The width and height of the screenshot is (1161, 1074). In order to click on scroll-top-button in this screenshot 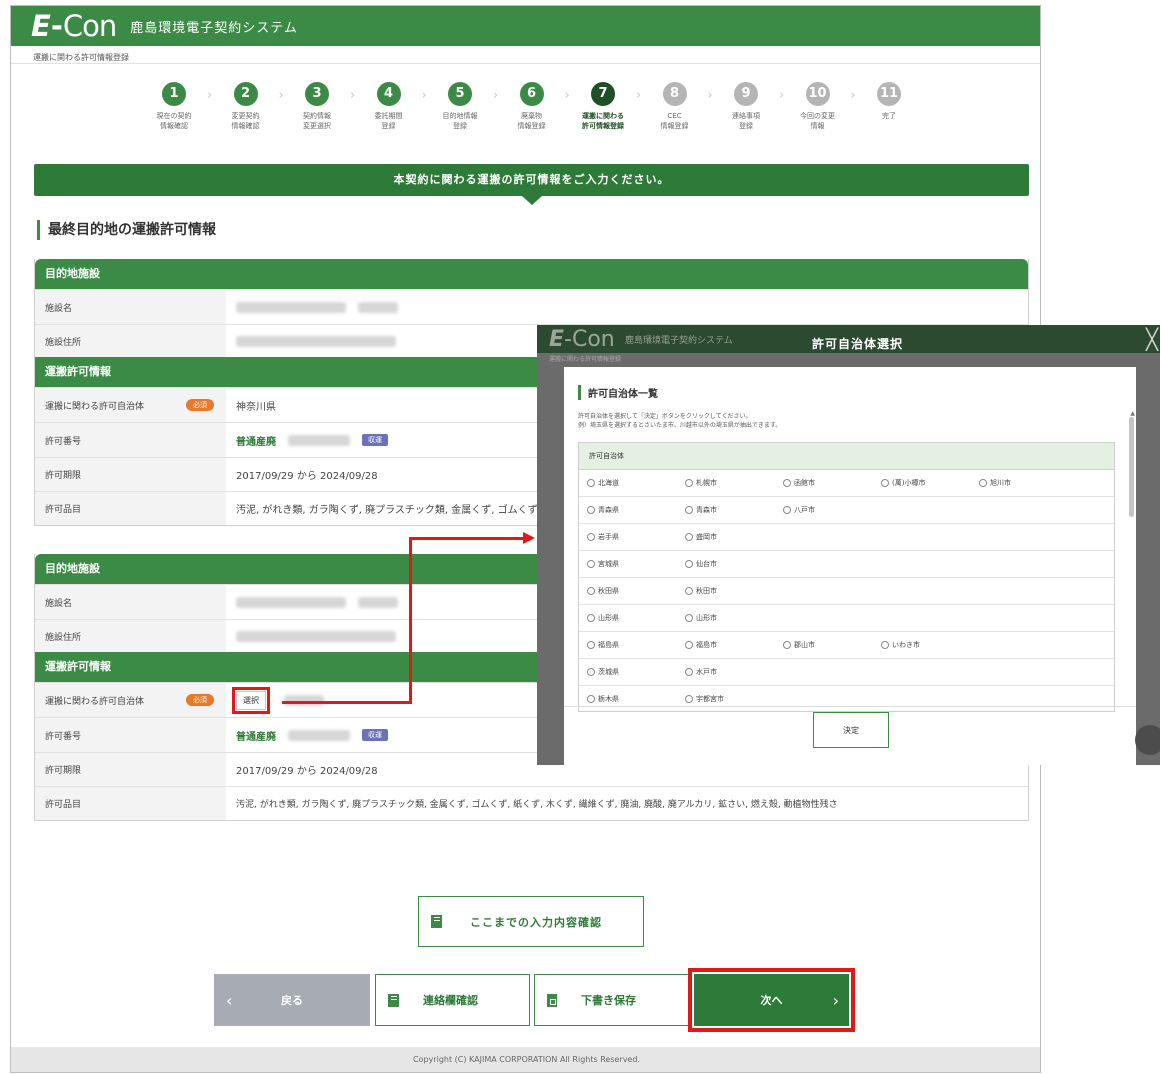, I will do `click(1147, 740)`.